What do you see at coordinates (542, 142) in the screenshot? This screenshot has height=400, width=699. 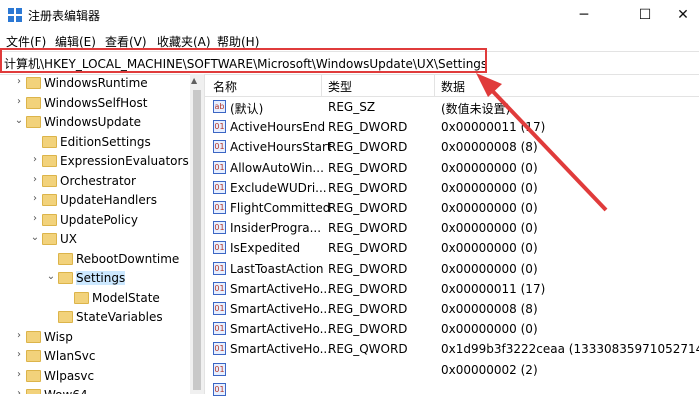 I see `annotation-arrow` at bounding box center [542, 142].